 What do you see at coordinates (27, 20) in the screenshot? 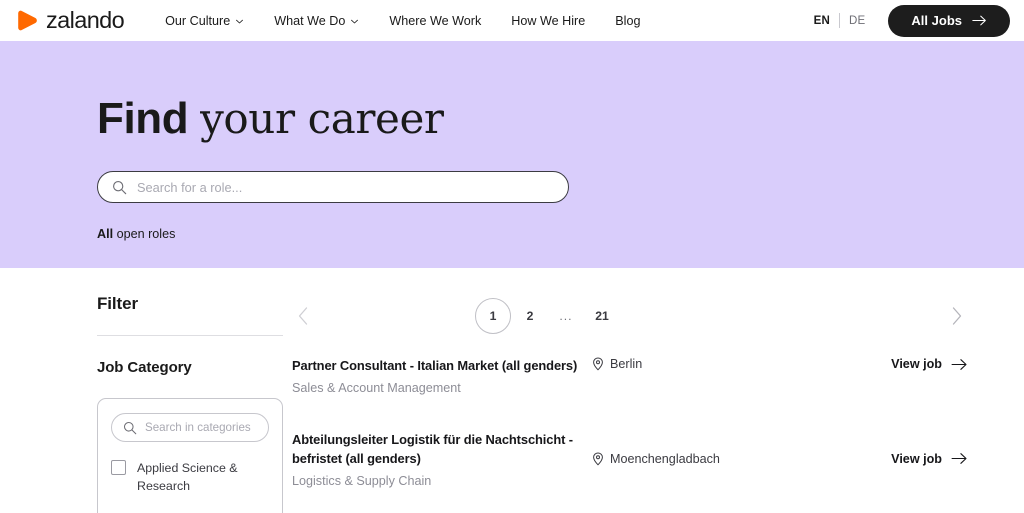
I see `zalando-play-mark-icon` at bounding box center [27, 20].